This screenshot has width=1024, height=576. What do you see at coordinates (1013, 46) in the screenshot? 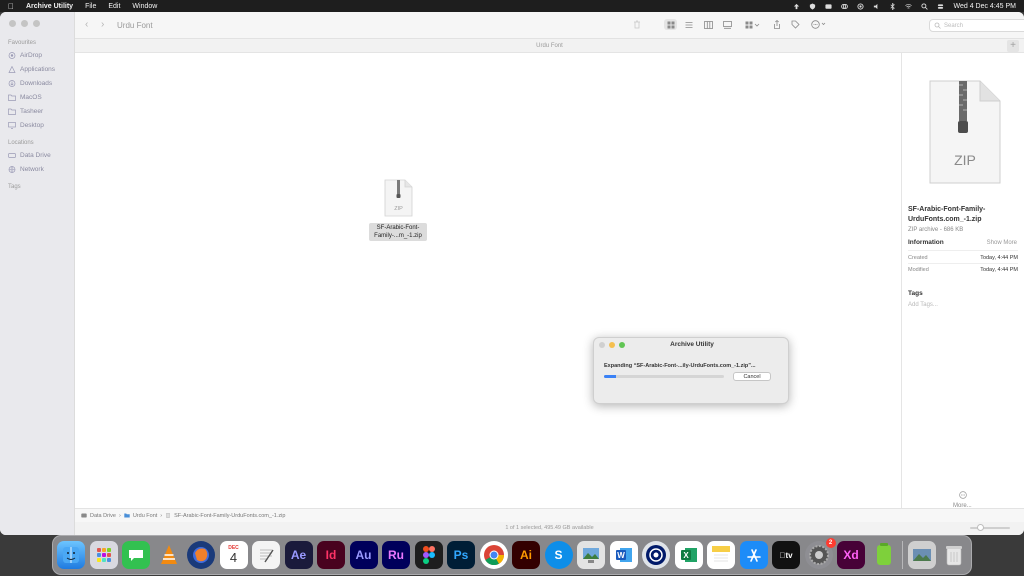
I see `new-tab-button: +` at bounding box center [1013, 46].